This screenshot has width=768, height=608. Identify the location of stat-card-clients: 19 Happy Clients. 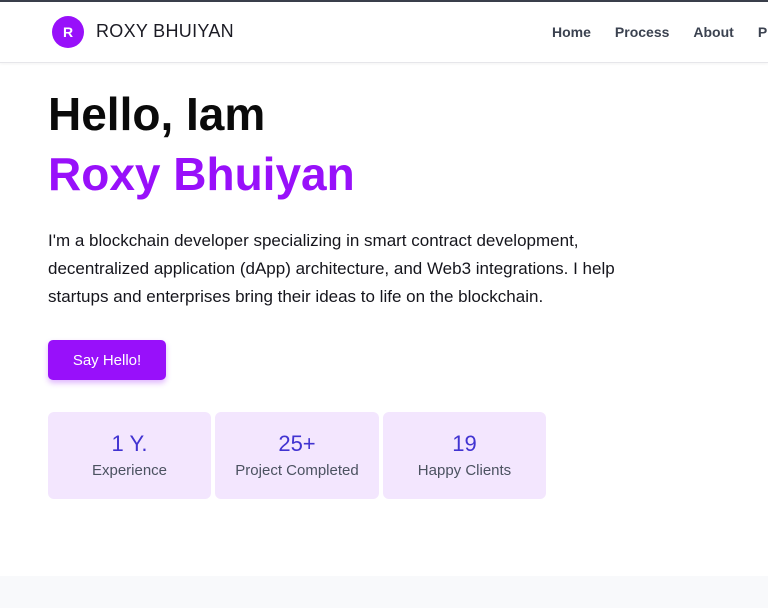
(464, 455).